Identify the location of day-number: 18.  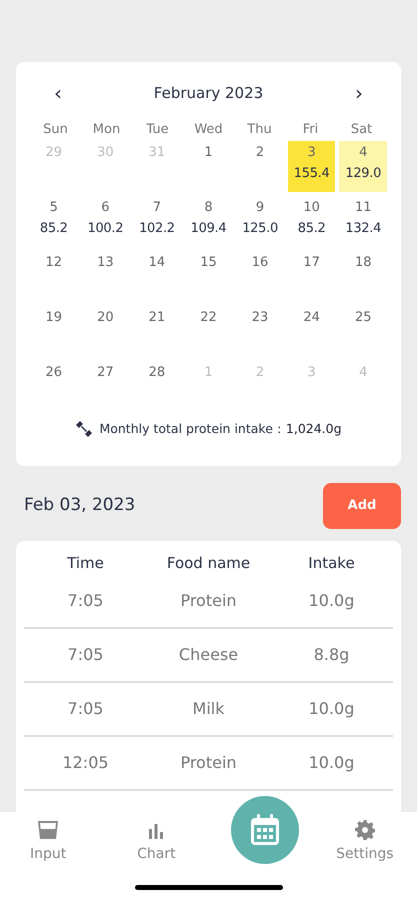
(363, 263).